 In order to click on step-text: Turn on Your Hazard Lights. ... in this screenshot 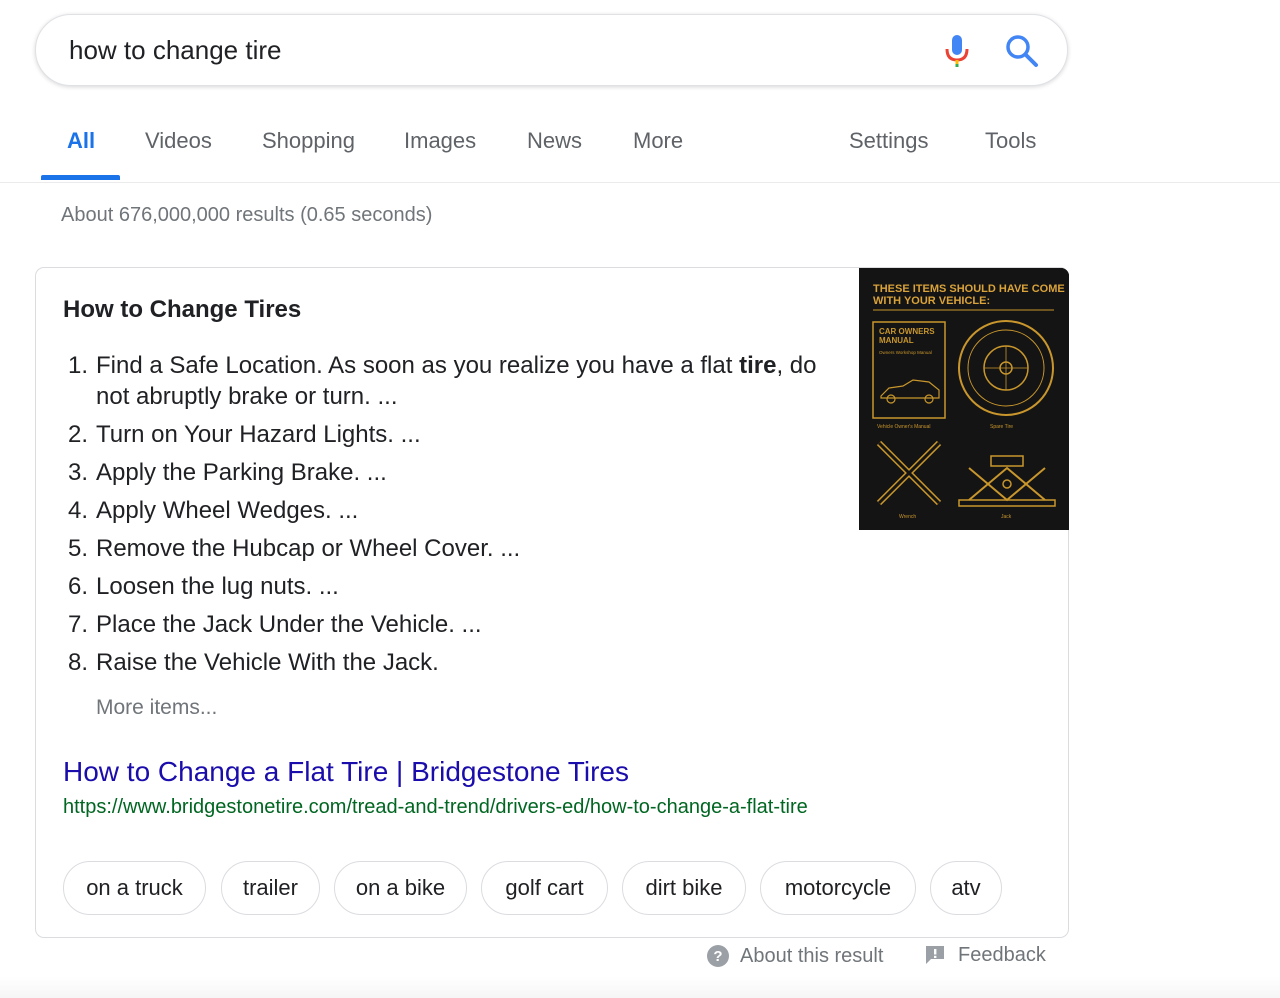, I will do `click(258, 434)`.